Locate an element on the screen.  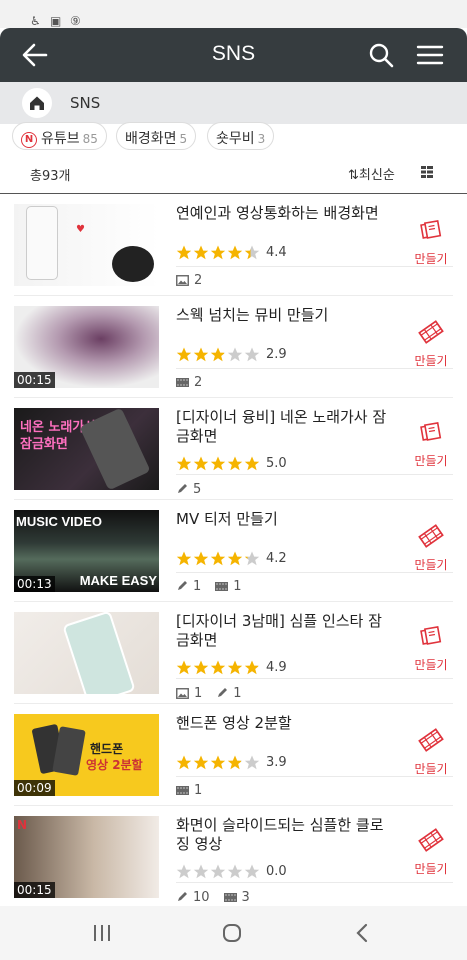
template-thumbnail: 00:15 is located at coordinates (86, 347).